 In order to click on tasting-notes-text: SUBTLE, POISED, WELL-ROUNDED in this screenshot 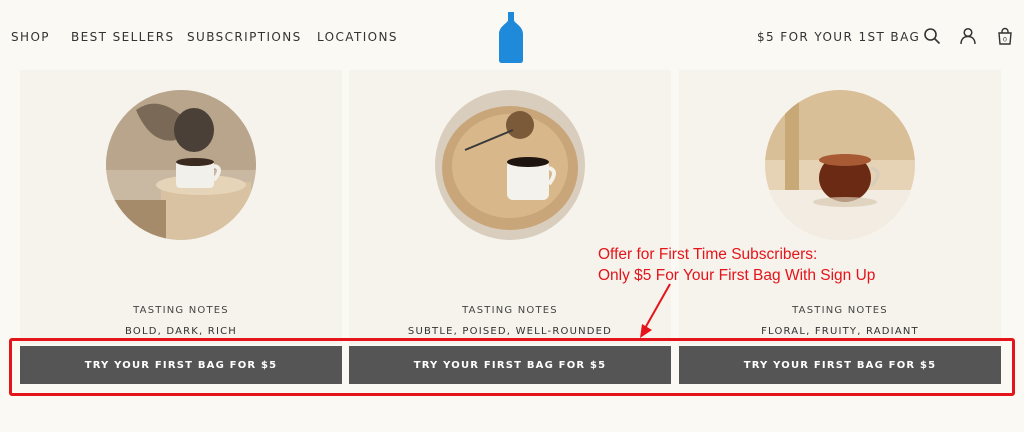, I will do `click(510, 331)`.